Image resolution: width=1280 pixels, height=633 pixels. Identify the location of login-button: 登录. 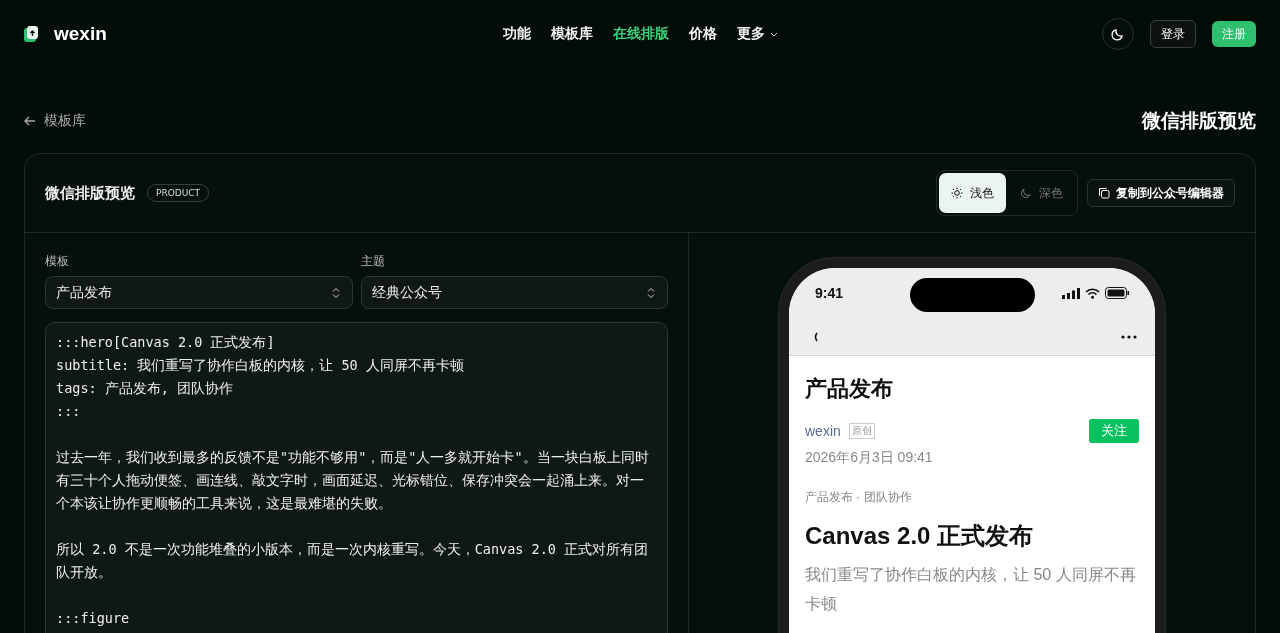
(1173, 34).